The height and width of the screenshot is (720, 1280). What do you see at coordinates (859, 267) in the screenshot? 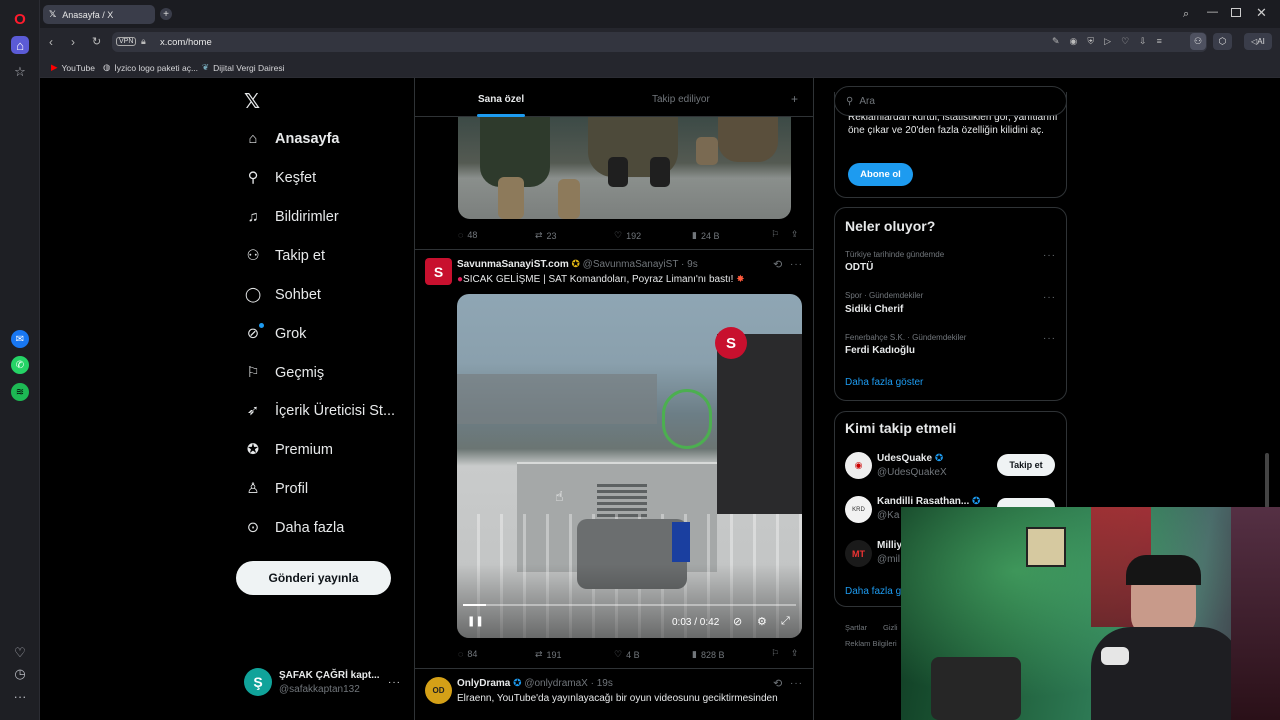
I see `trend-item: ODTÜ` at bounding box center [859, 267].